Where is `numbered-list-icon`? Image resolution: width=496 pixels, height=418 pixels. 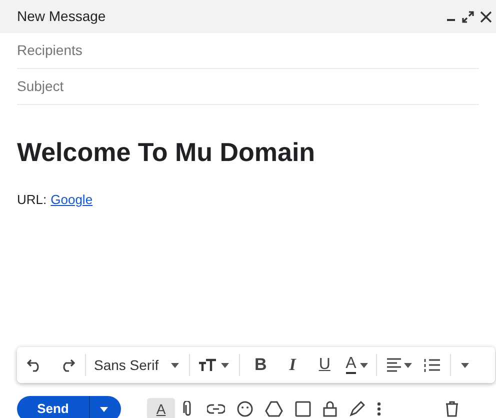
numbered-list-icon is located at coordinates (432, 365).